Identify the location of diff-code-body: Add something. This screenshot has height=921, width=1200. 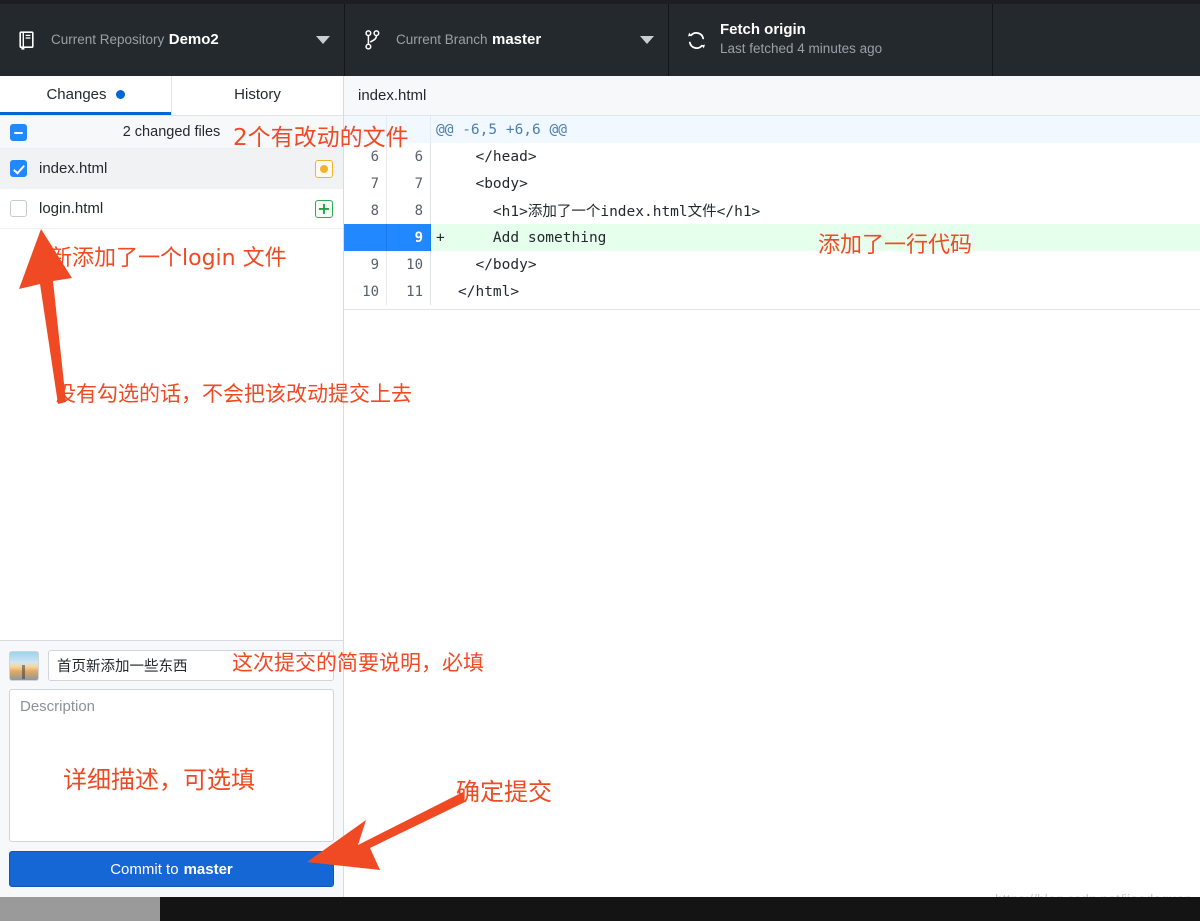
(532, 237).